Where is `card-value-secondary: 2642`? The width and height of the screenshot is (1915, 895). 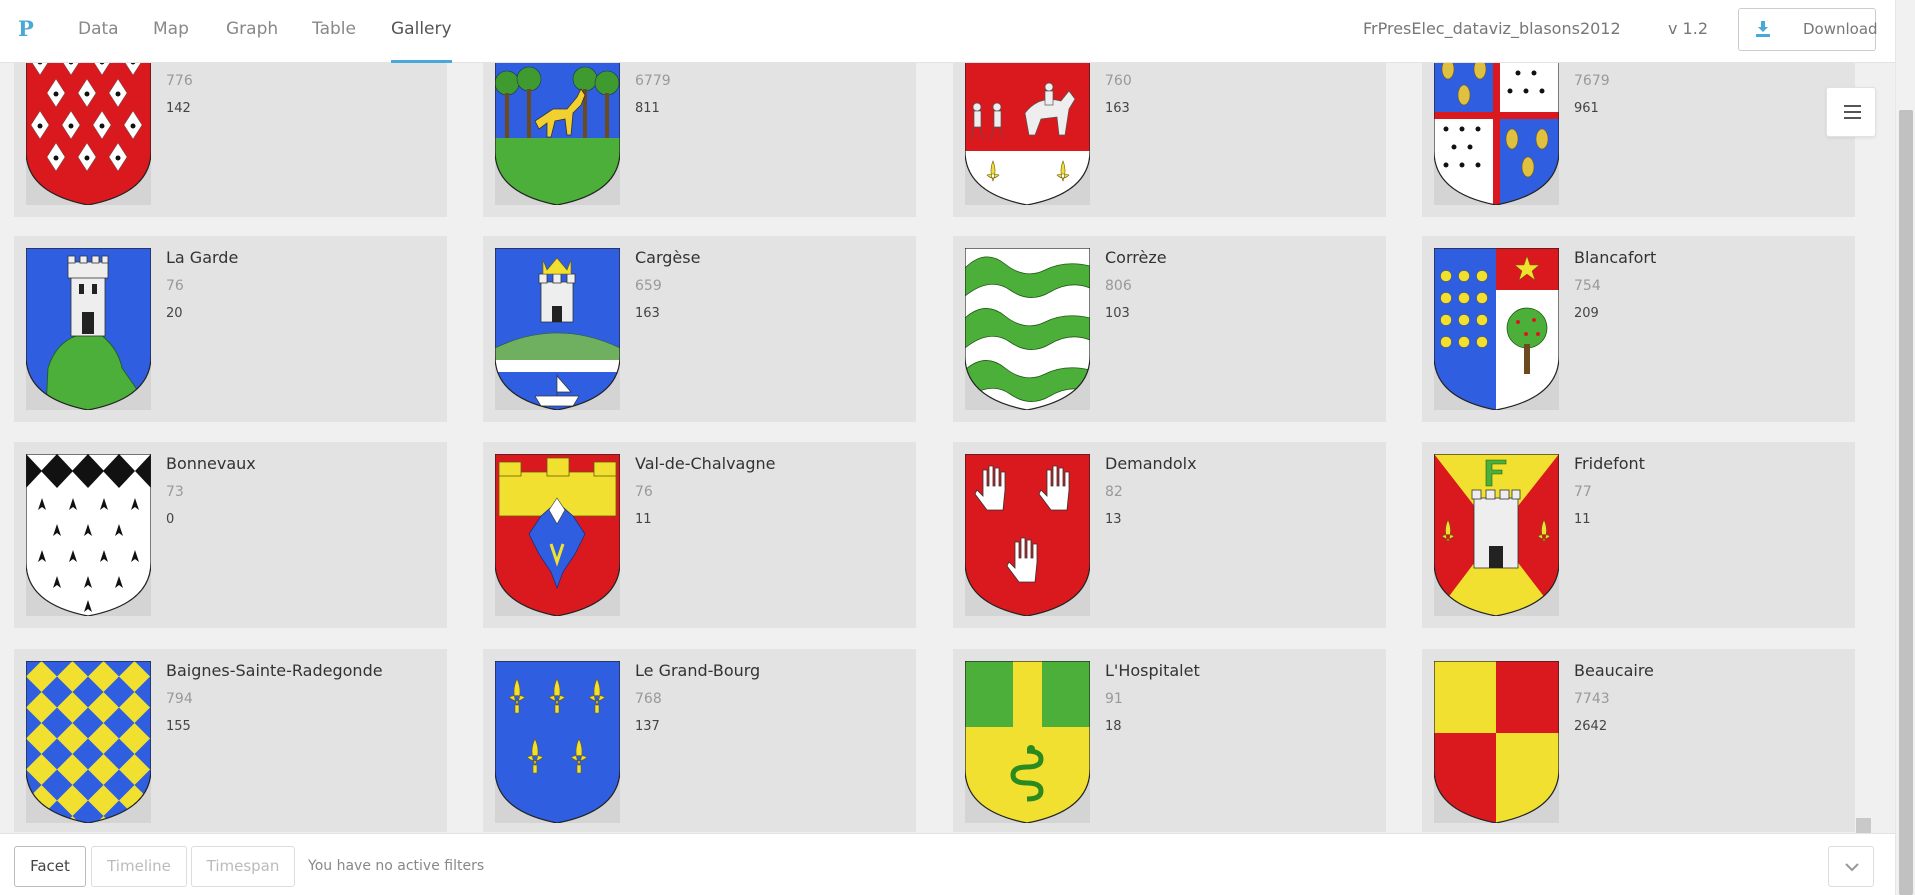
card-value-secondary: 2642 is located at coordinates (1591, 726).